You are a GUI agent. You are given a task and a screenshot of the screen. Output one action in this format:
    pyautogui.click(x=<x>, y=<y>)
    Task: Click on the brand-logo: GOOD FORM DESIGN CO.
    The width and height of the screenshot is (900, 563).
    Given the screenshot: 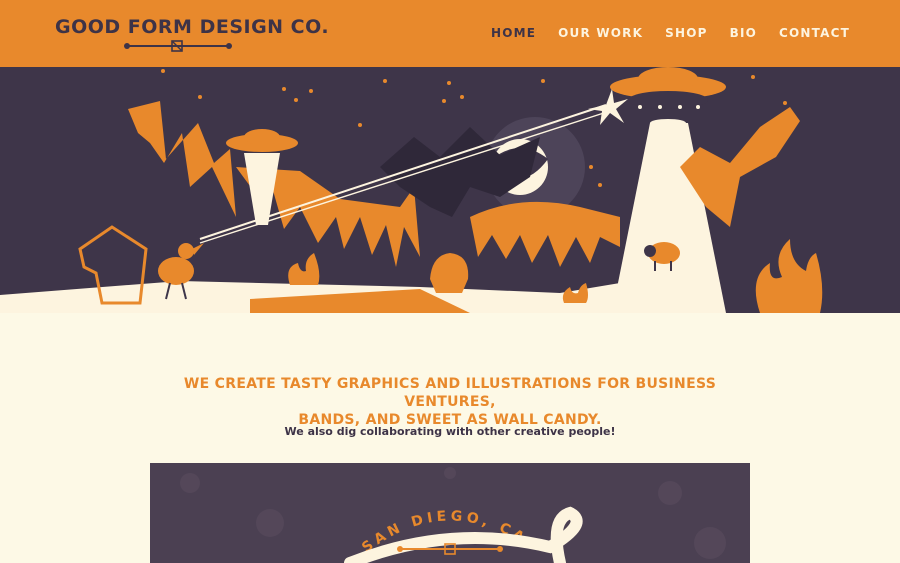 What is the action you would take?
    pyautogui.click(x=192, y=34)
    